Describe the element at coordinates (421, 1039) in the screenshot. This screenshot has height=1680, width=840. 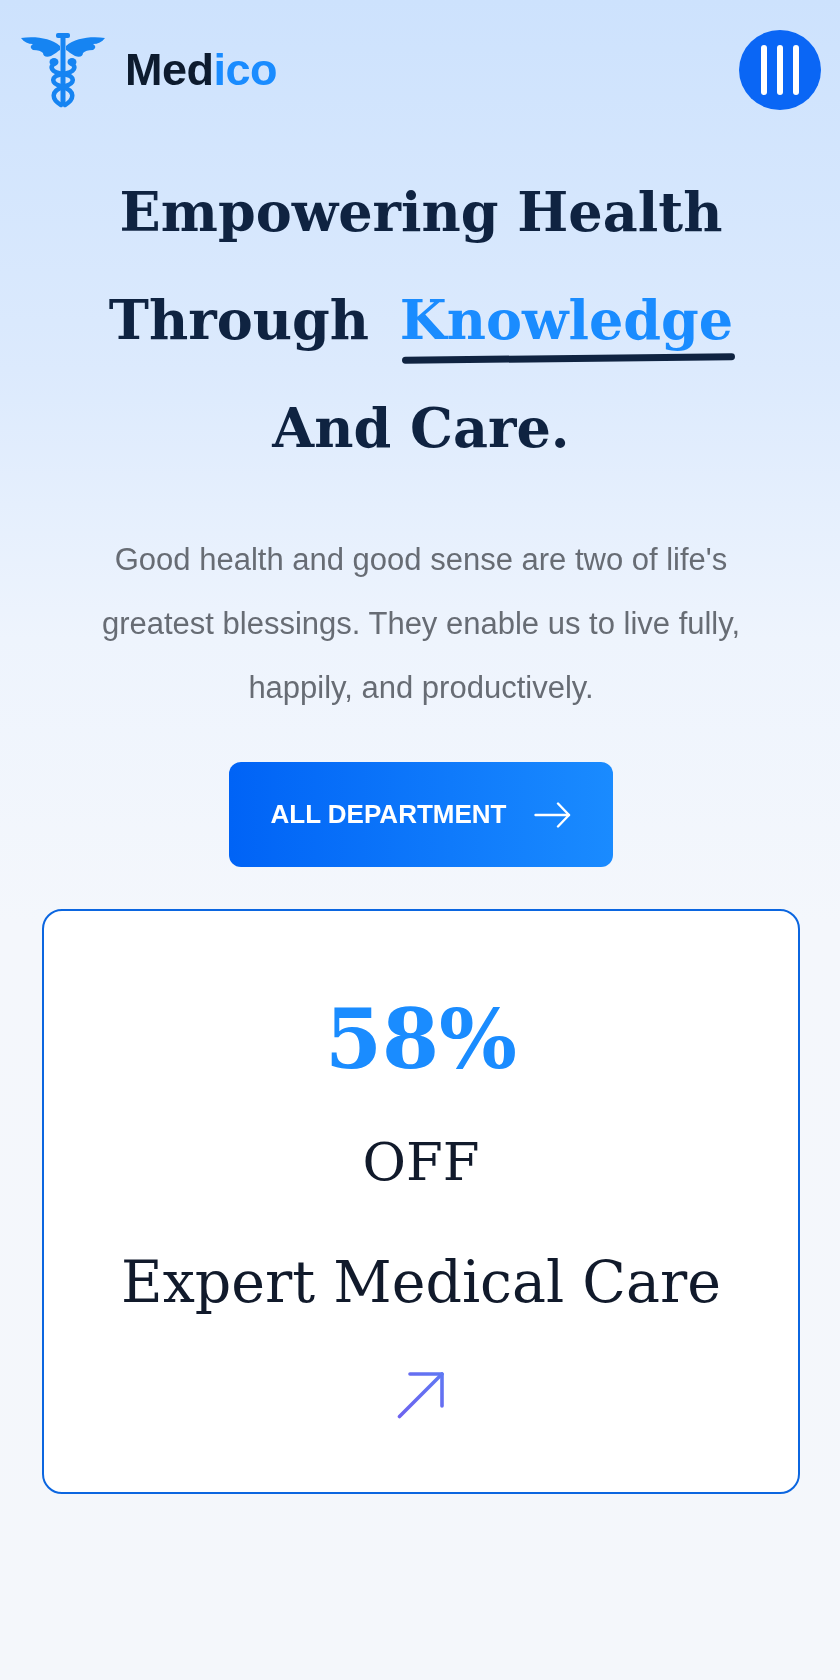
I see `discount-value: 58%` at that location.